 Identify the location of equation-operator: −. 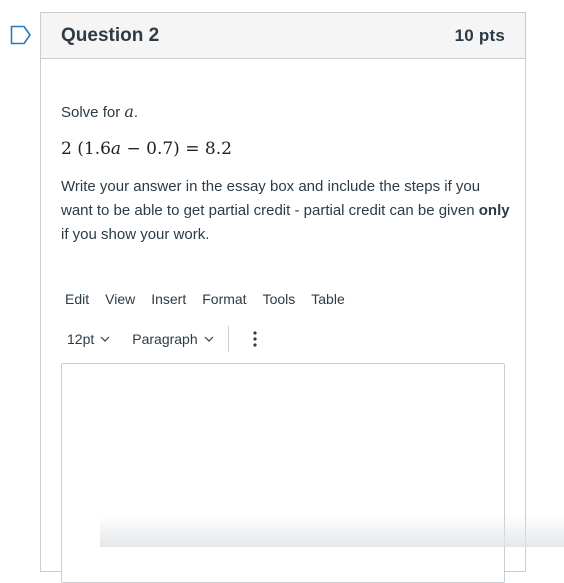
(133, 149).